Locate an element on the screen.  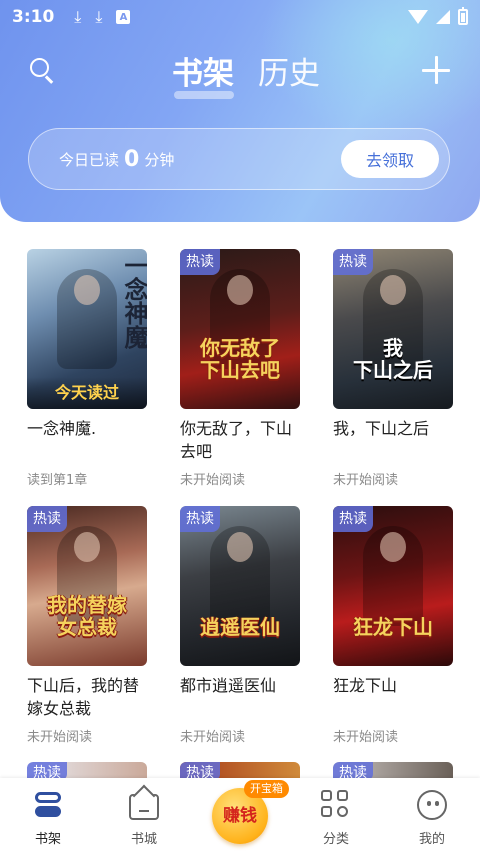
nav-label: 书架 is located at coordinates (47, 839).